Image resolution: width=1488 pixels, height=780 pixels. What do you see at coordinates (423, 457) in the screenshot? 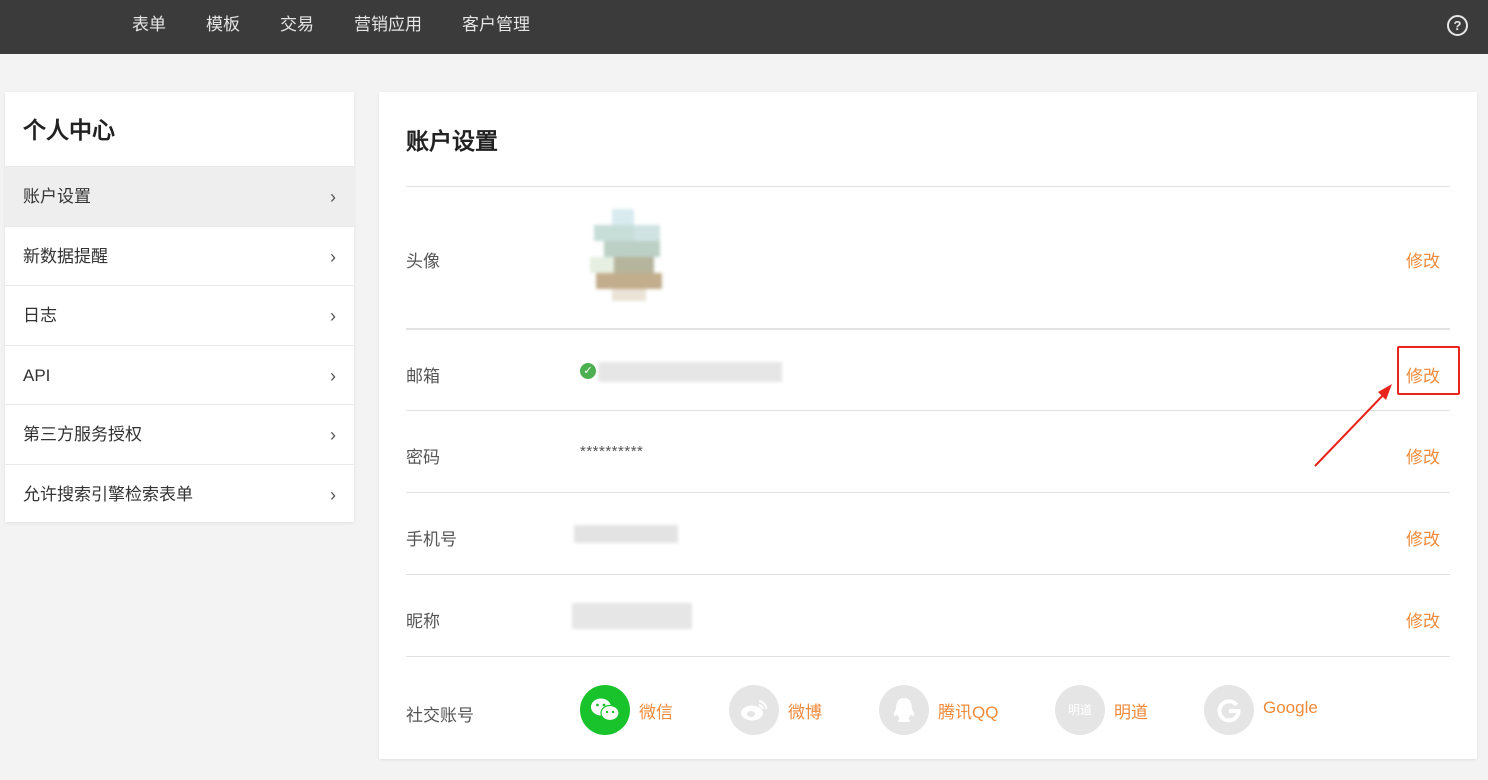
I see `password-label: 密码` at bounding box center [423, 457].